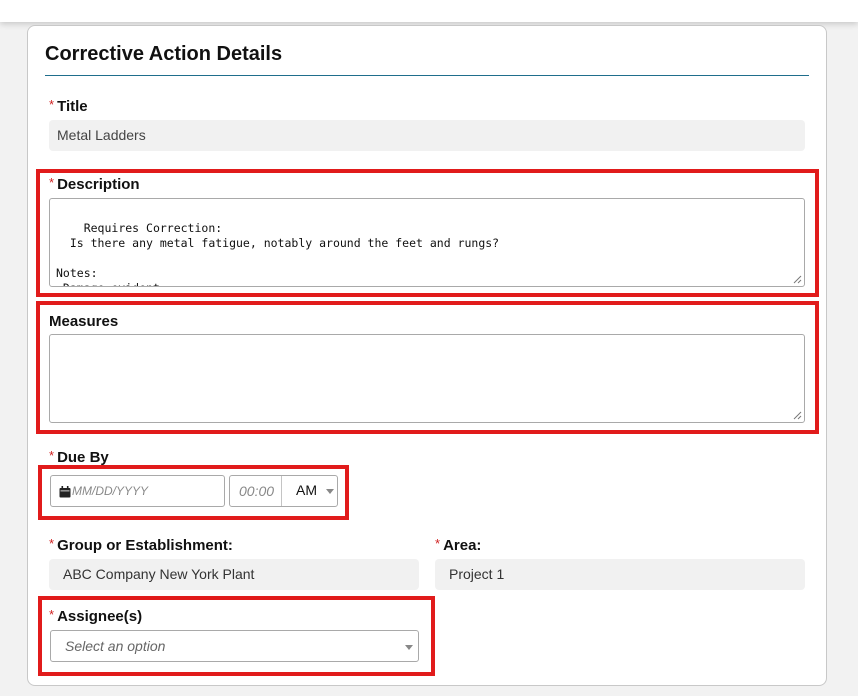 The width and height of the screenshot is (858, 696). I want to click on assignees-select: Select an option, so click(234, 646).